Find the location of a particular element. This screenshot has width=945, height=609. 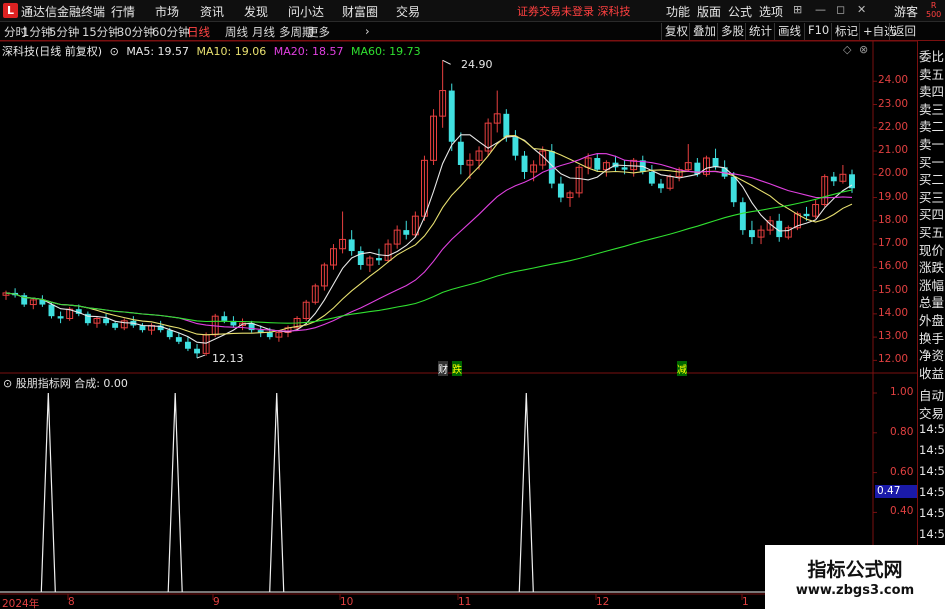

quote-field-14: 总量 is located at coordinates (931, 301).